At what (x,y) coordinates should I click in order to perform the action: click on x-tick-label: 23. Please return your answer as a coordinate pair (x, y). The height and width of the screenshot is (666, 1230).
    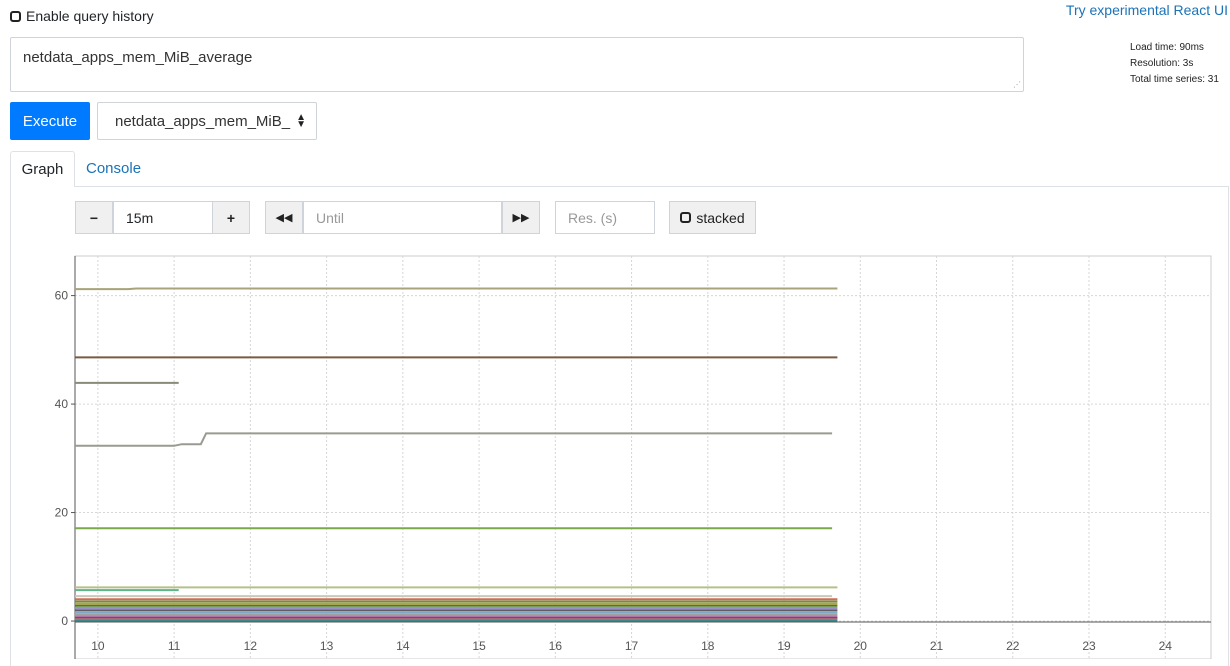
    Looking at the image, I should click on (1089, 646).